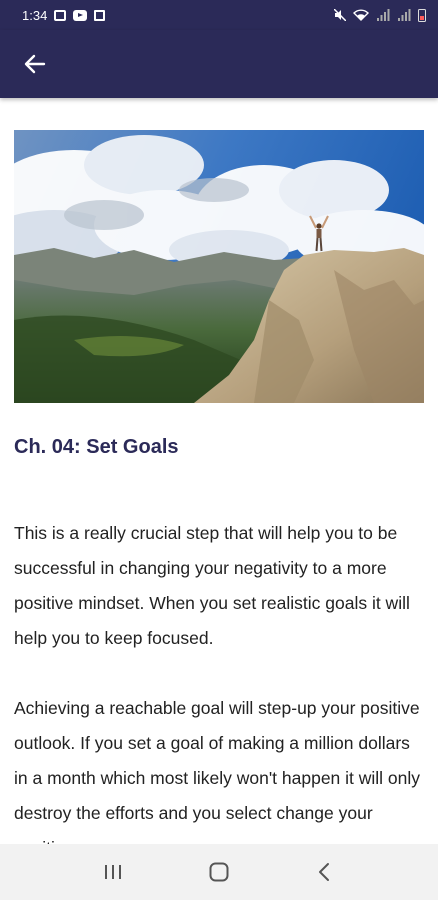 The width and height of the screenshot is (438, 900). I want to click on photo-icon, so click(60, 15).